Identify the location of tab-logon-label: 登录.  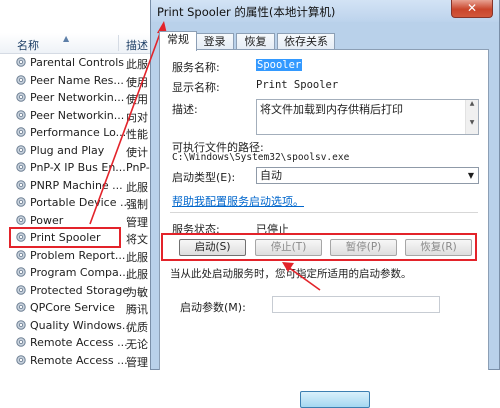
(214, 41).